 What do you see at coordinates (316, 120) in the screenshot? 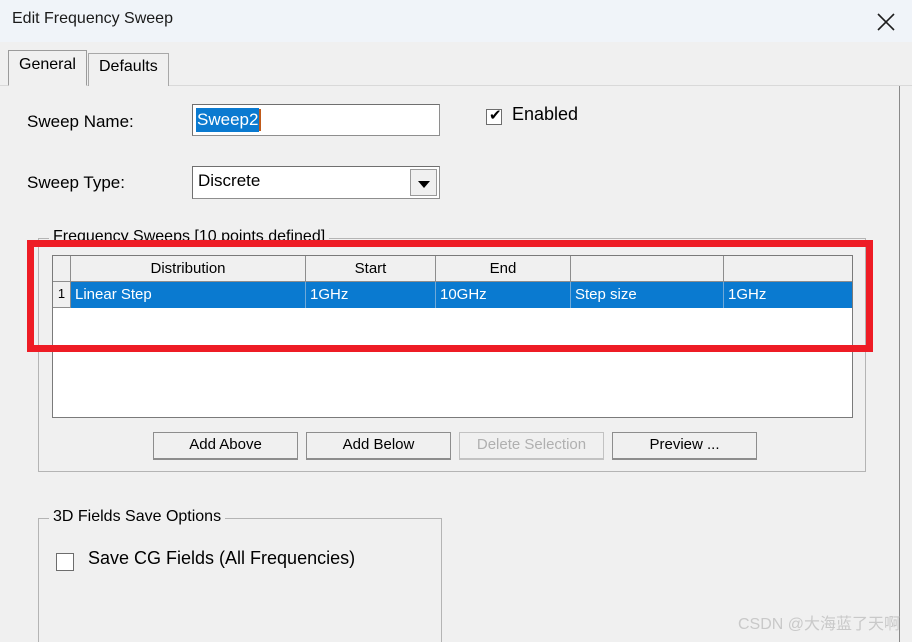
I see `sweep-name-input: Sweep2` at bounding box center [316, 120].